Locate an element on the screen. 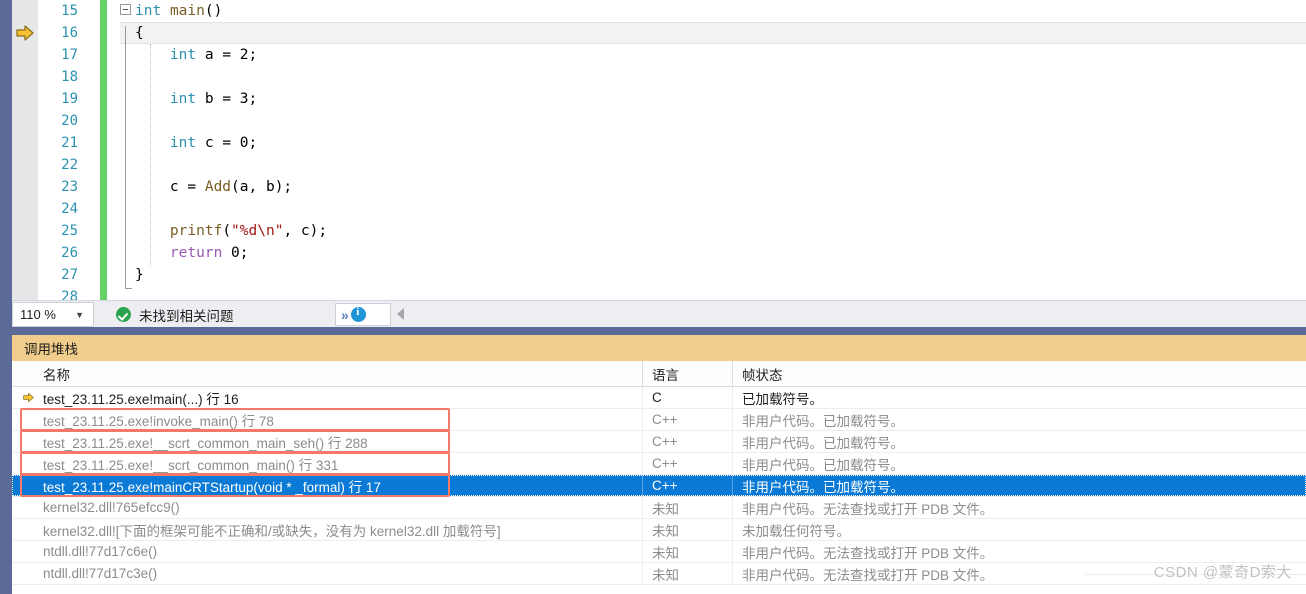  header-icon-spacer is located at coordinates (23, 373).